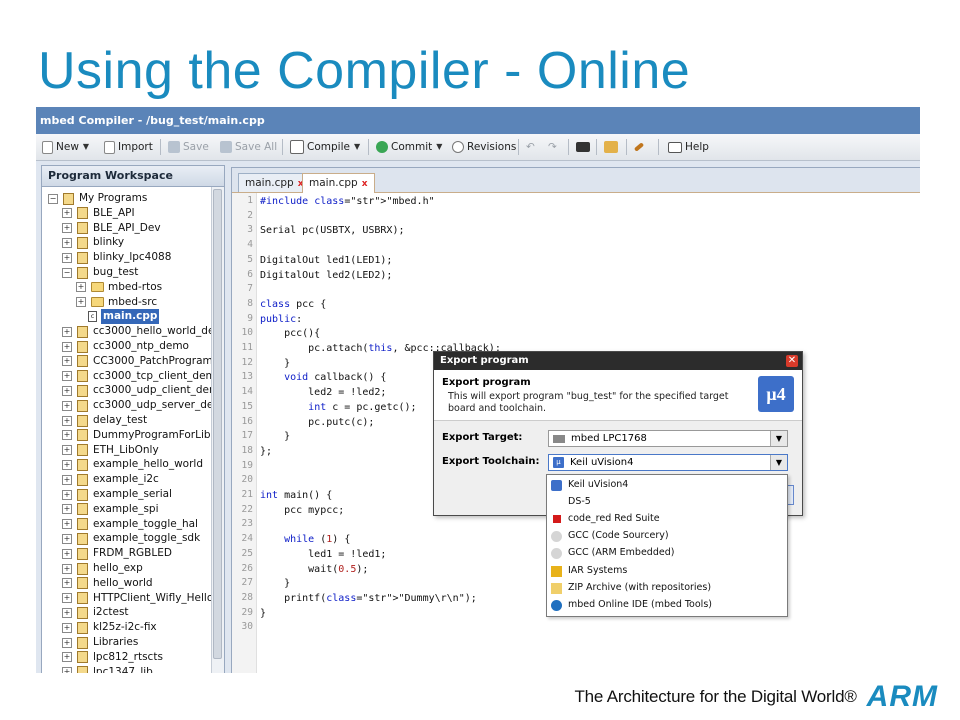 The width and height of the screenshot is (960, 720). I want to click on revisions-button: Revisions, so click(484, 147).